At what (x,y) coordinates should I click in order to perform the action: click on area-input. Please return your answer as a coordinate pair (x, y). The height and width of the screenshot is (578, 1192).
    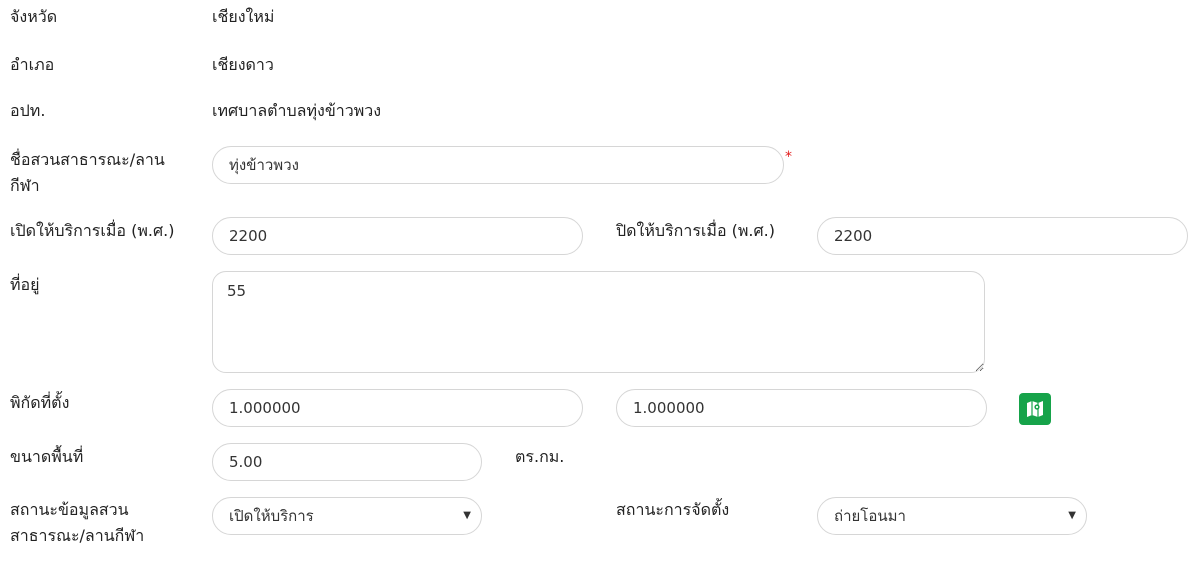
    Looking at the image, I should click on (347, 462).